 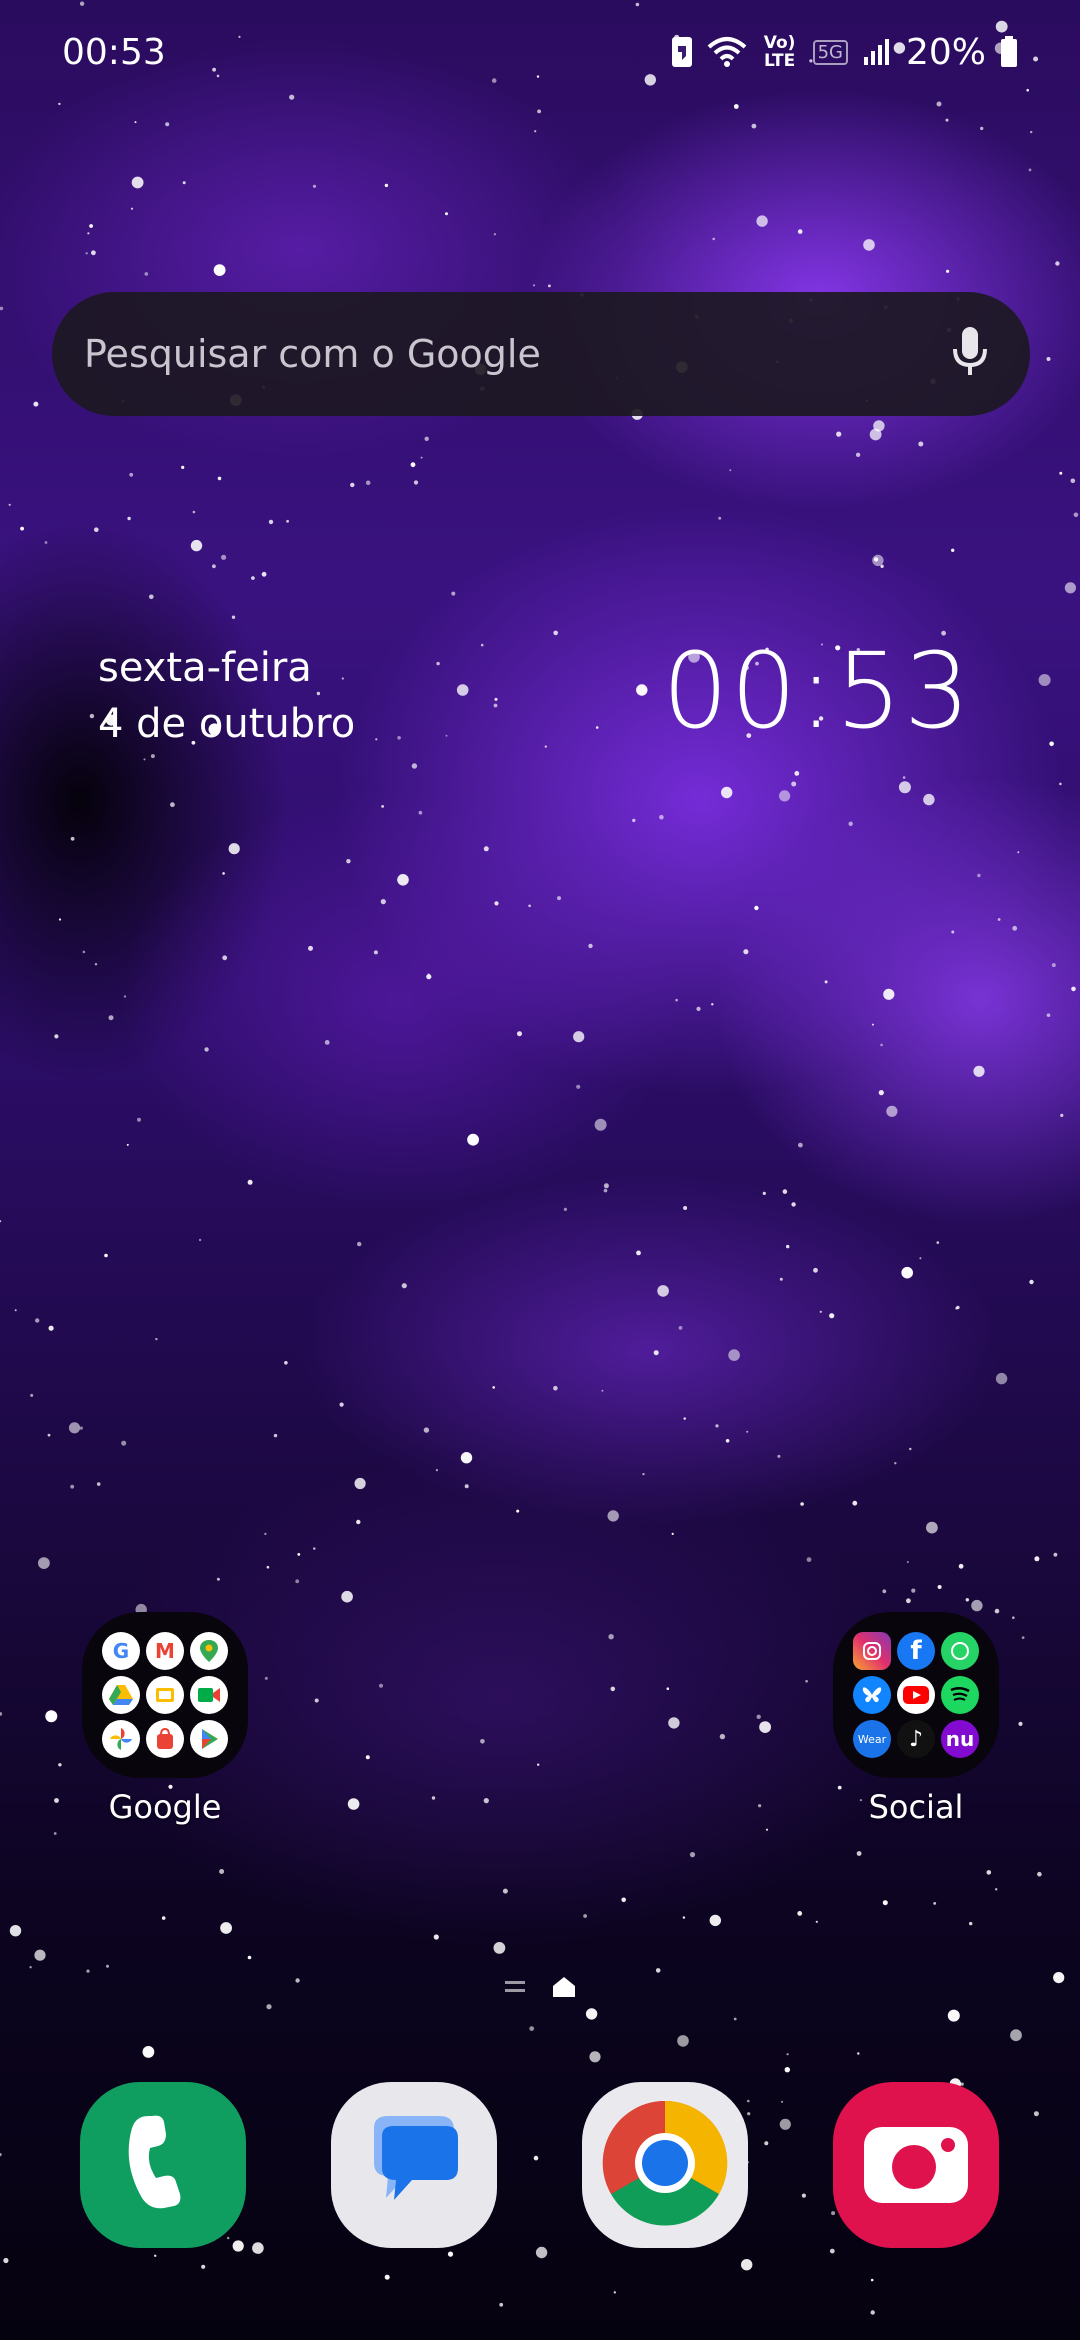 I want to click on chrome-icon, so click(x=665, y=2165).